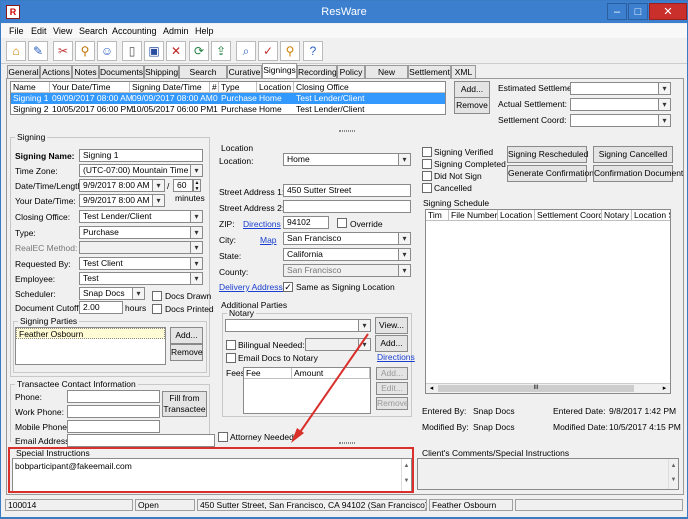  Describe the element at coordinates (472, 105) in the screenshot. I see `remove-signing-button: Remove` at that location.